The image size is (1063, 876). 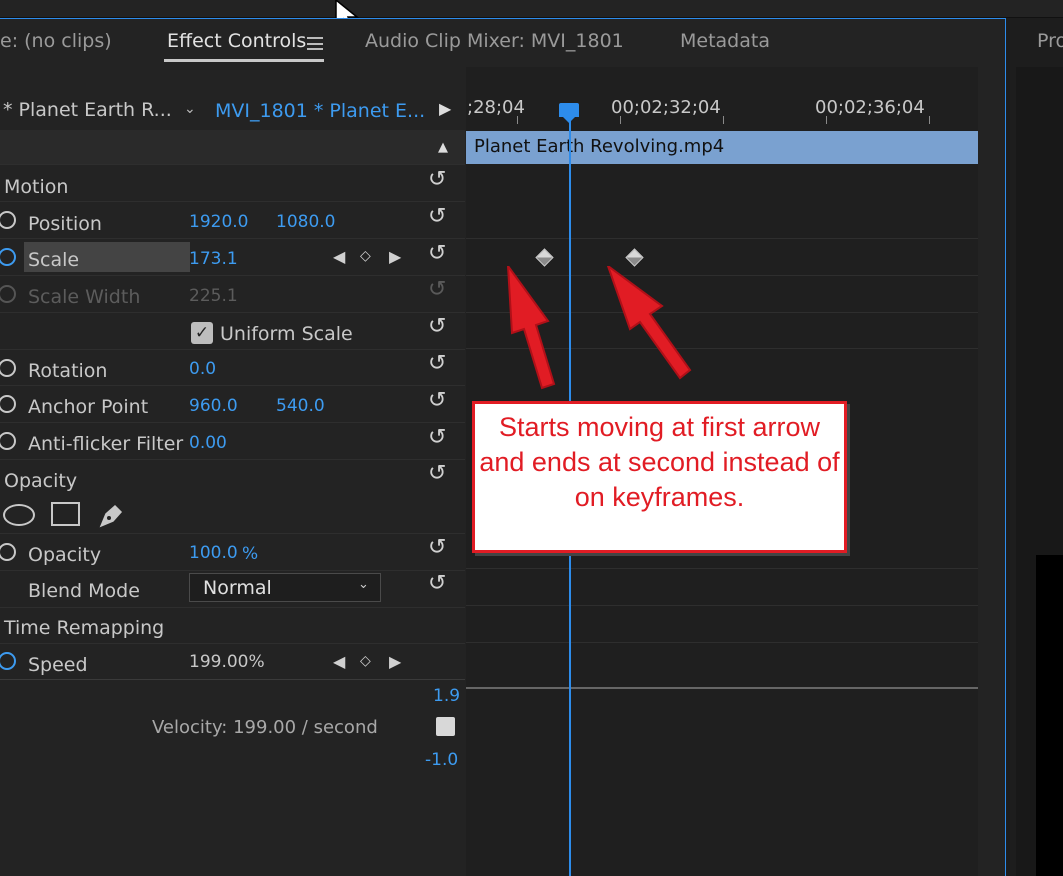 What do you see at coordinates (68, 371) in the screenshot?
I see `rotation-label: Rotation` at bounding box center [68, 371].